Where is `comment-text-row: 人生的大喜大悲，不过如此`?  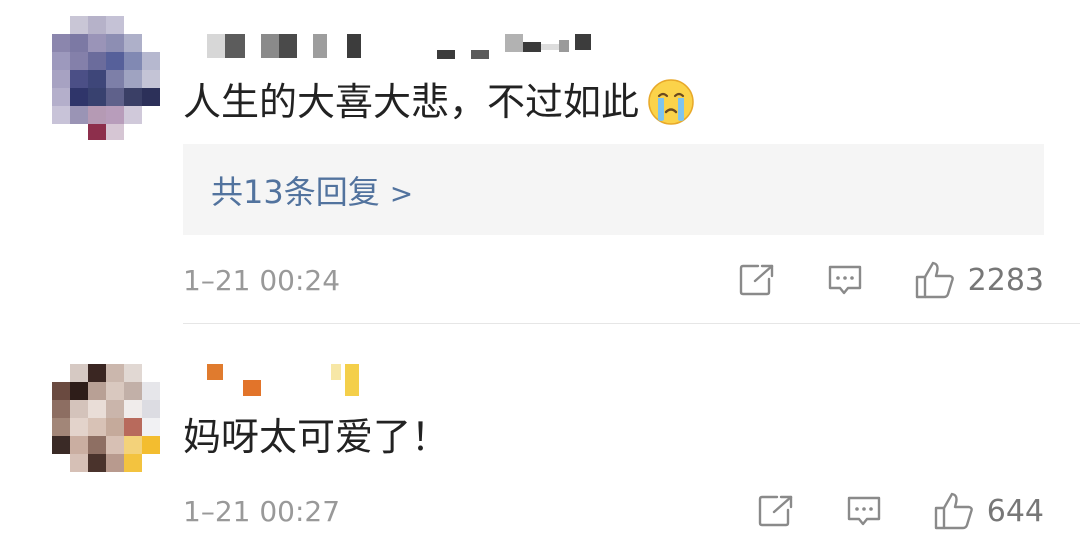 comment-text-row: 人生的大喜大悲，不过如此 is located at coordinates (439, 102).